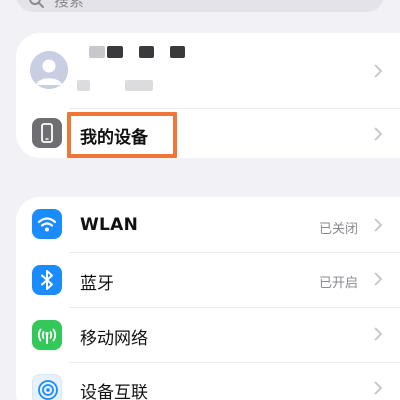  Describe the element at coordinates (49, 70) in the screenshot. I see `avatar-icon` at that location.